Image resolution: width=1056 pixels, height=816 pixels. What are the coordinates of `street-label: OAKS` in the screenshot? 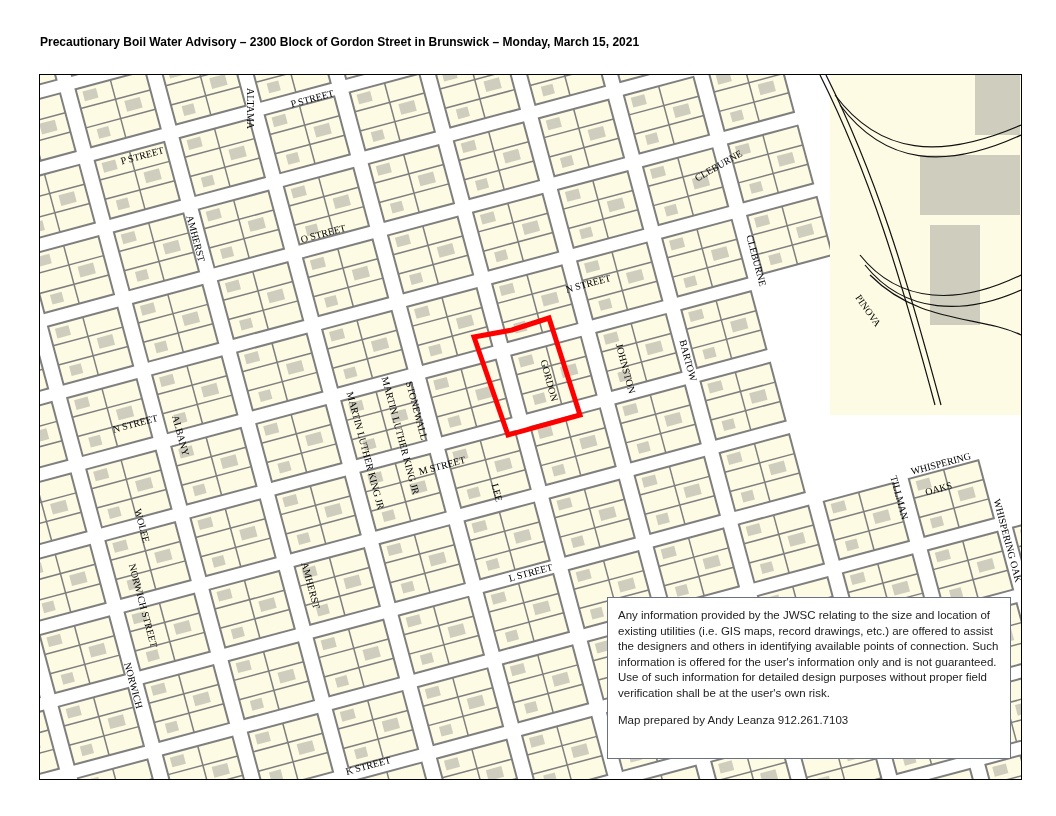 It's located at (939, 488).